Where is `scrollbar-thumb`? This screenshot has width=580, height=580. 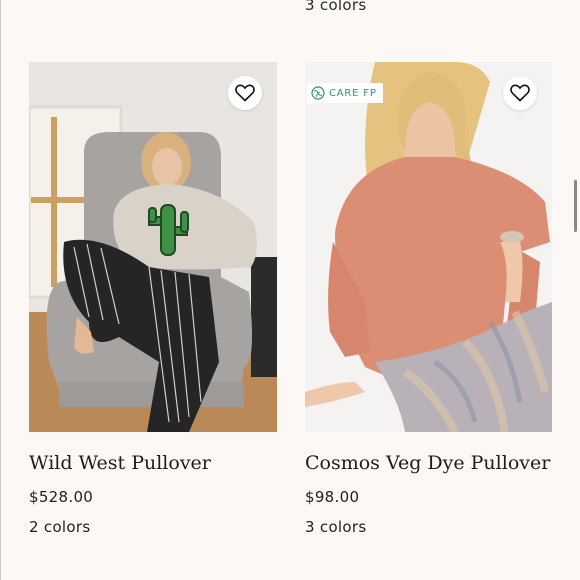 scrollbar-thumb is located at coordinates (575, 206).